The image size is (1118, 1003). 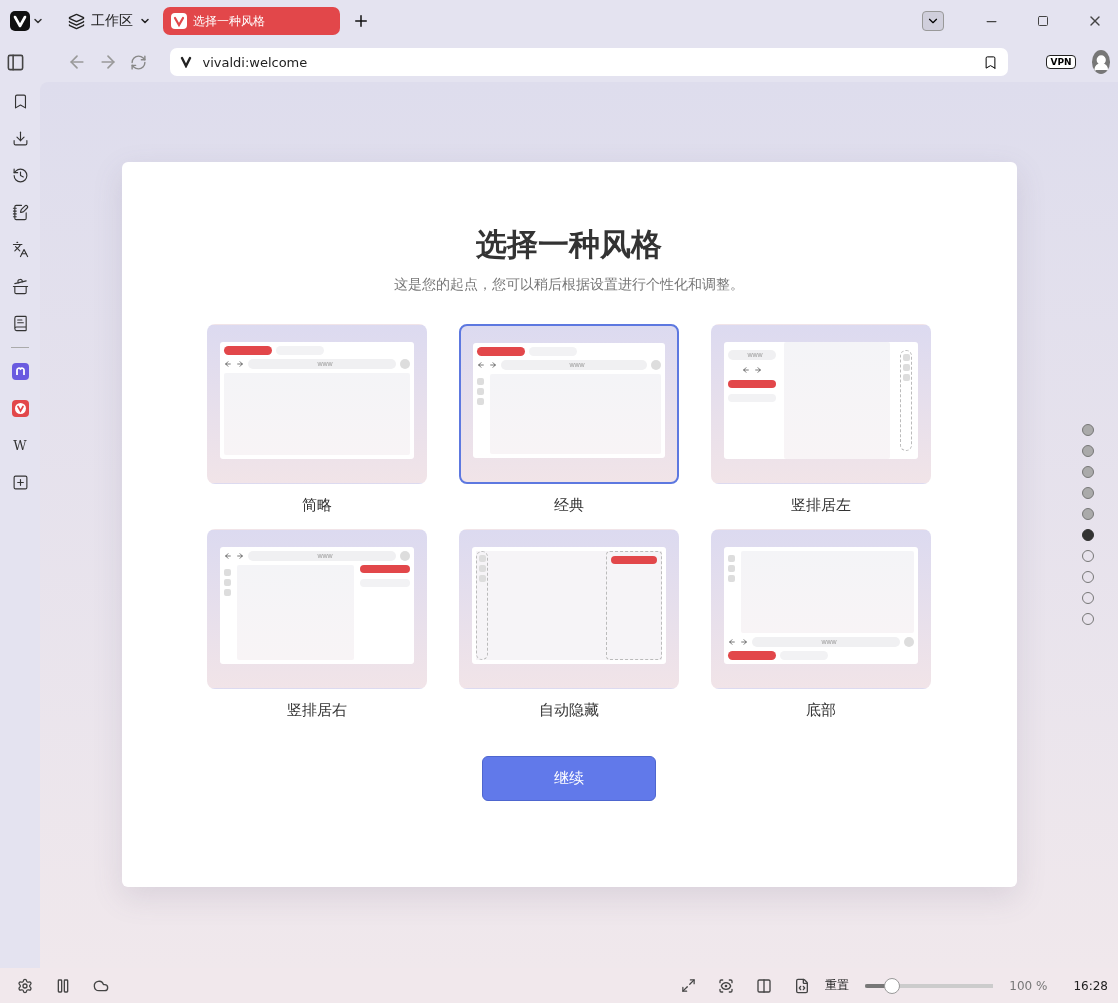 What do you see at coordinates (20, 445) in the screenshot?
I see `wikipedia-panel-button: W` at bounding box center [20, 445].